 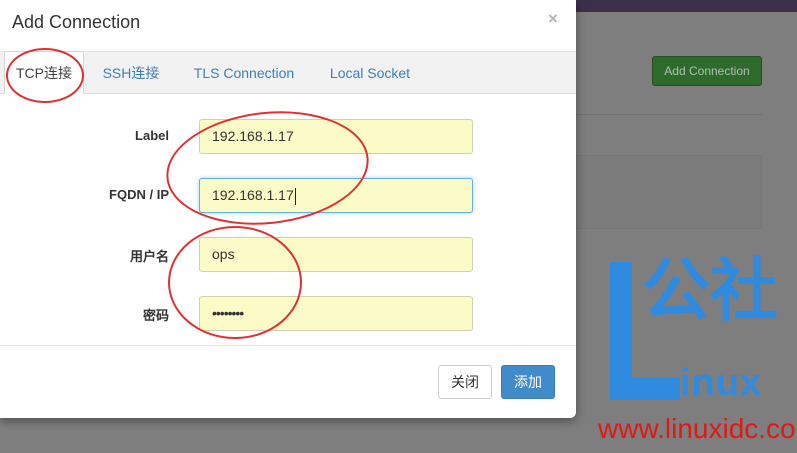 I want to click on modal-footer-divider, so click(x=288, y=345).